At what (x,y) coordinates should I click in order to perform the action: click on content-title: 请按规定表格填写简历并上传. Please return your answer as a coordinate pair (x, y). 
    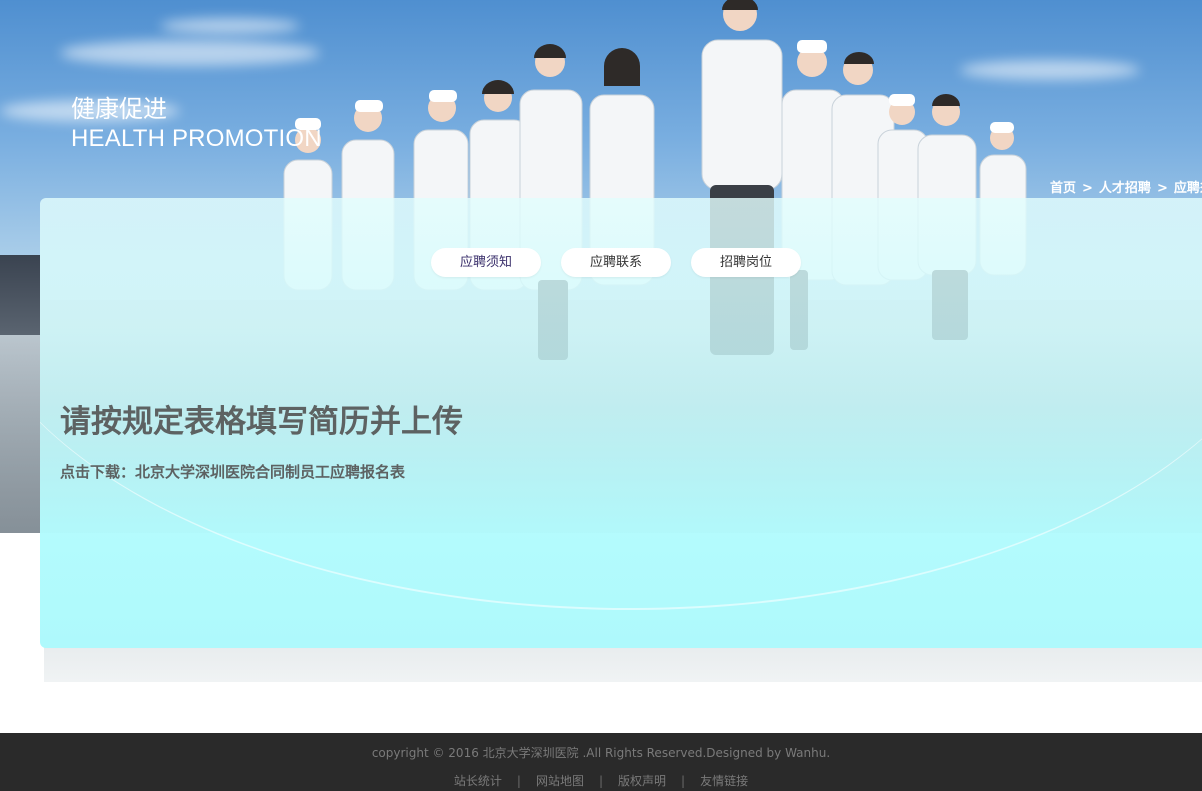
    Looking at the image, I should click on (261, 422).